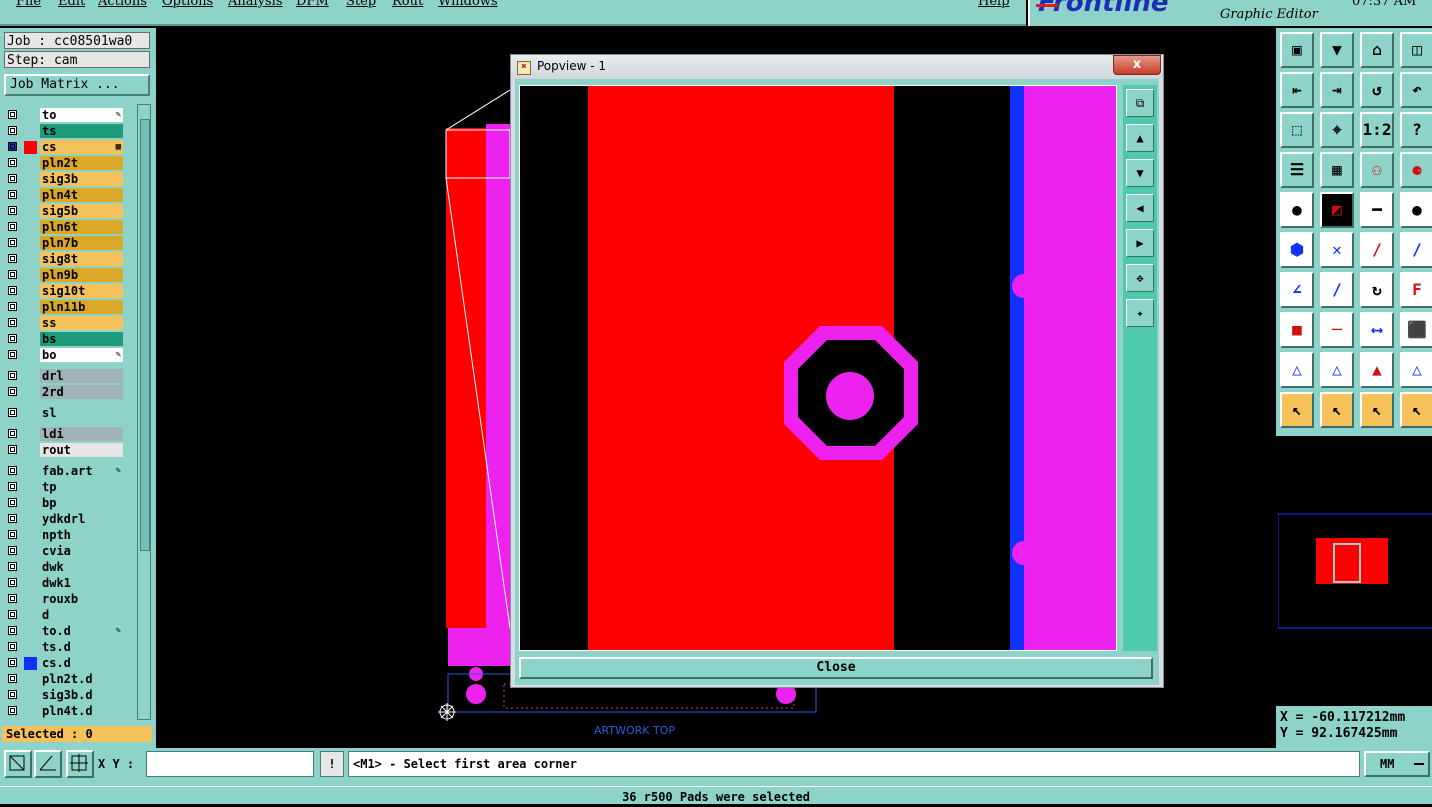 The width and height of the screenshot is (1432, 807). What do you see at coordinates (81, 679) in the screenshot?
I see `layer-name: pln2t.d` at bounding box center [81, 679].